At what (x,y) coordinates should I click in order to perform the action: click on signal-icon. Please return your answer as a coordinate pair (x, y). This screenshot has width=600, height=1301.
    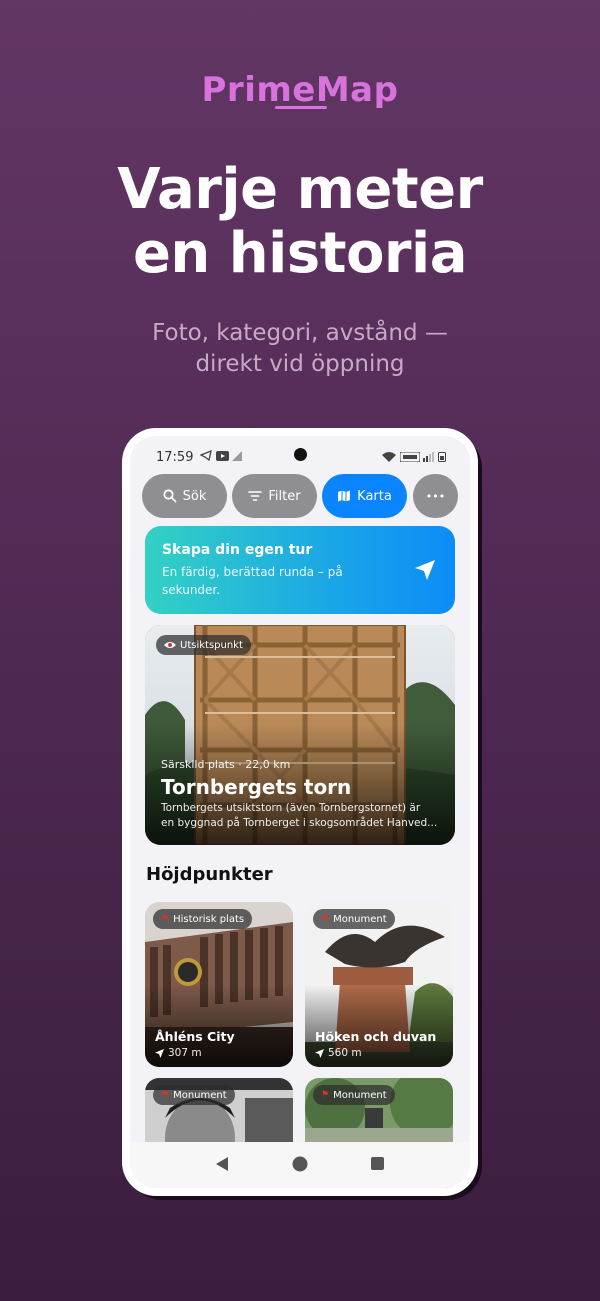
    Looking at the image, I should click on (428, 457).